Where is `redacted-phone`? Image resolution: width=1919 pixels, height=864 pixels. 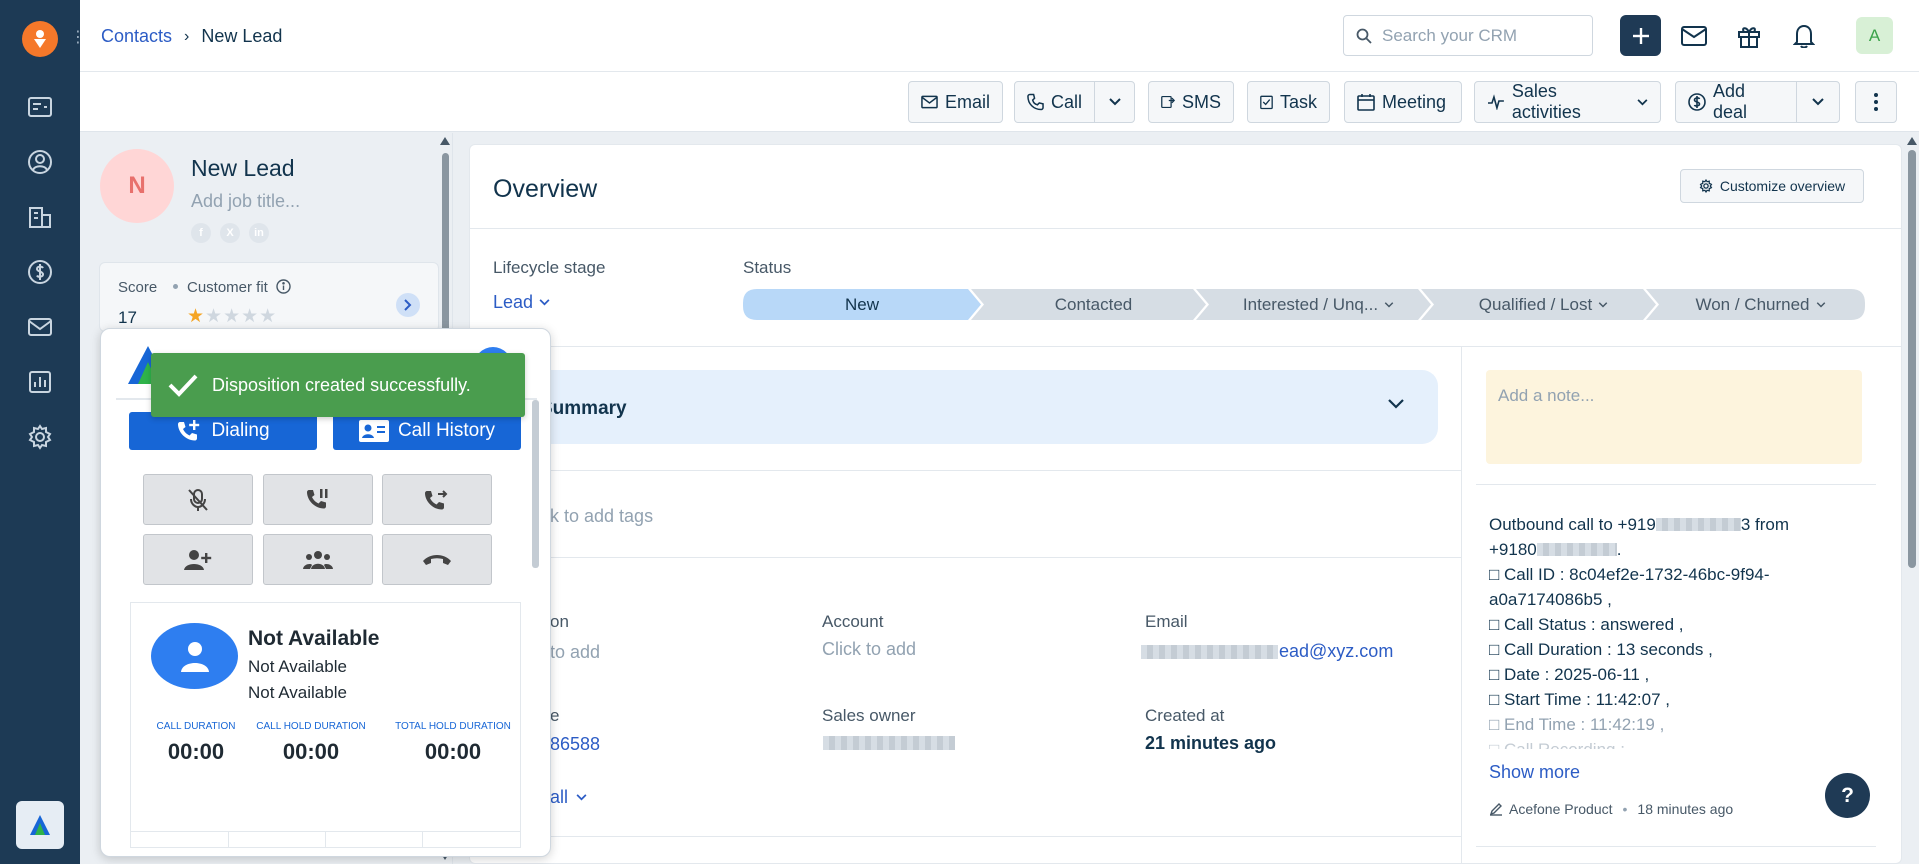 redacted-phone is located at coordinates (1698, 524).